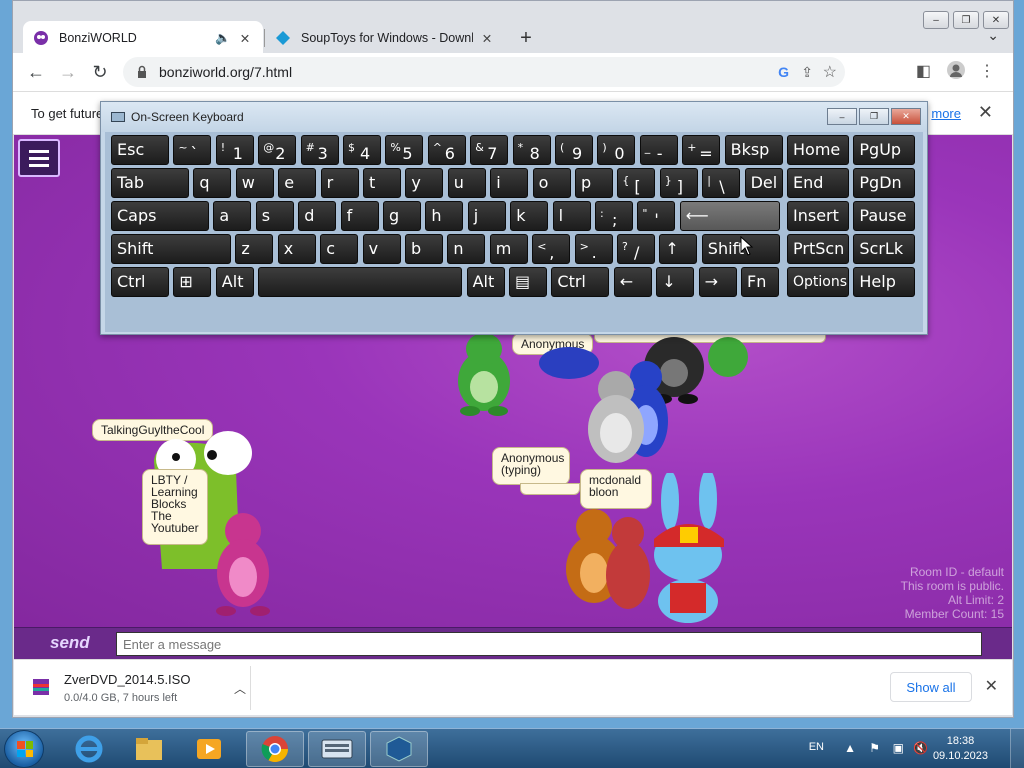  What do you see at coordinates (816, 747) in the screenshot?
I see `language-indicator: EN` at bounding box center [816, 747].